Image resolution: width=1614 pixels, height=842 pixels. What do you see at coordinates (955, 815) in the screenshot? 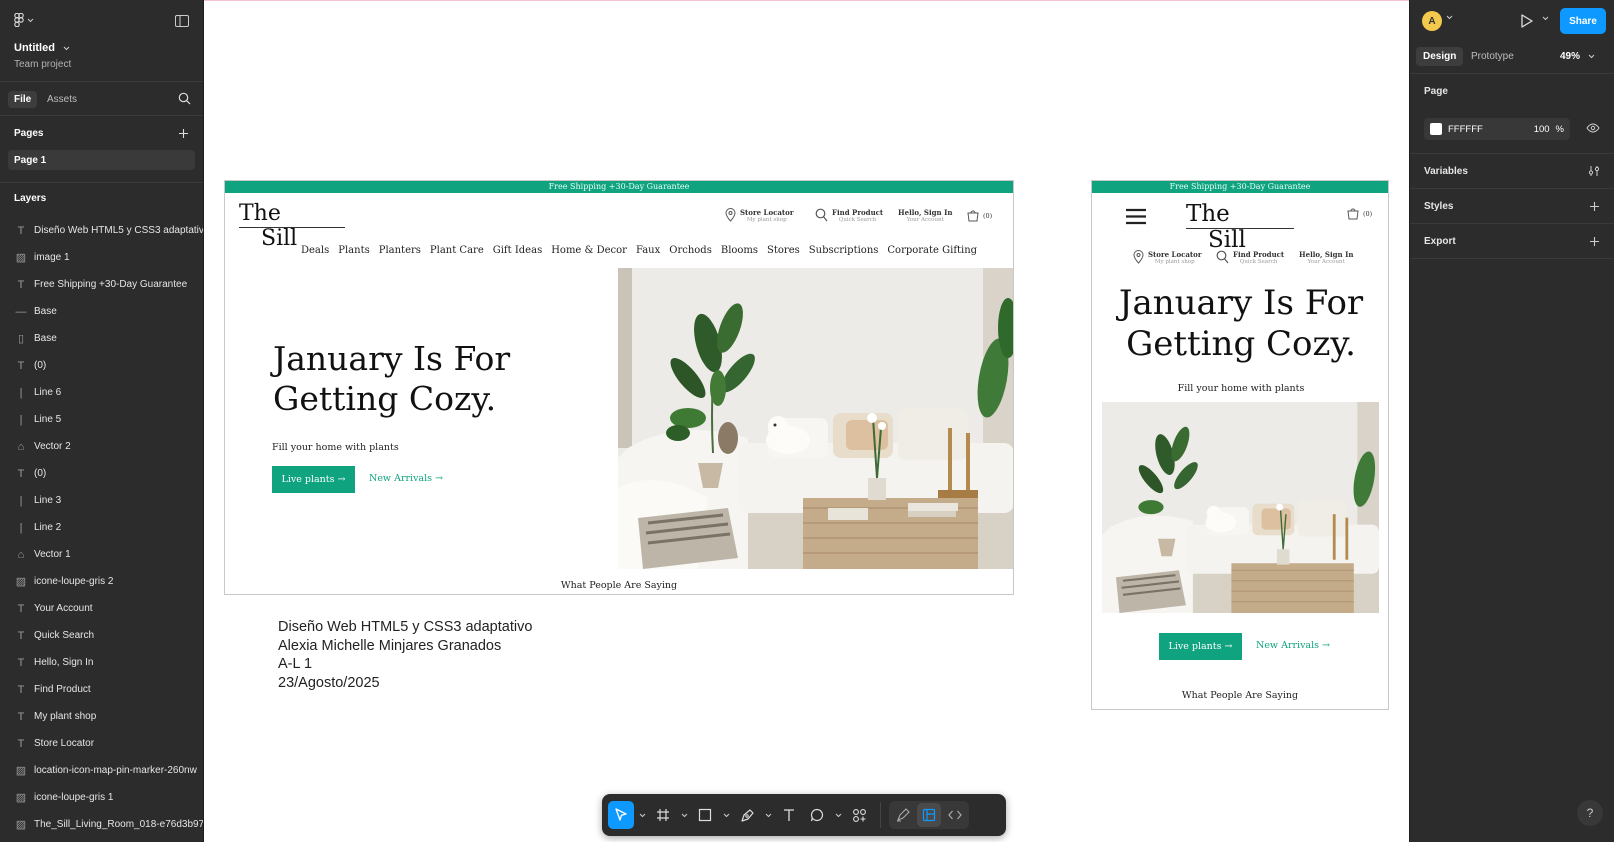
I see `dev-mode-button` at bounding box center [955, 815].